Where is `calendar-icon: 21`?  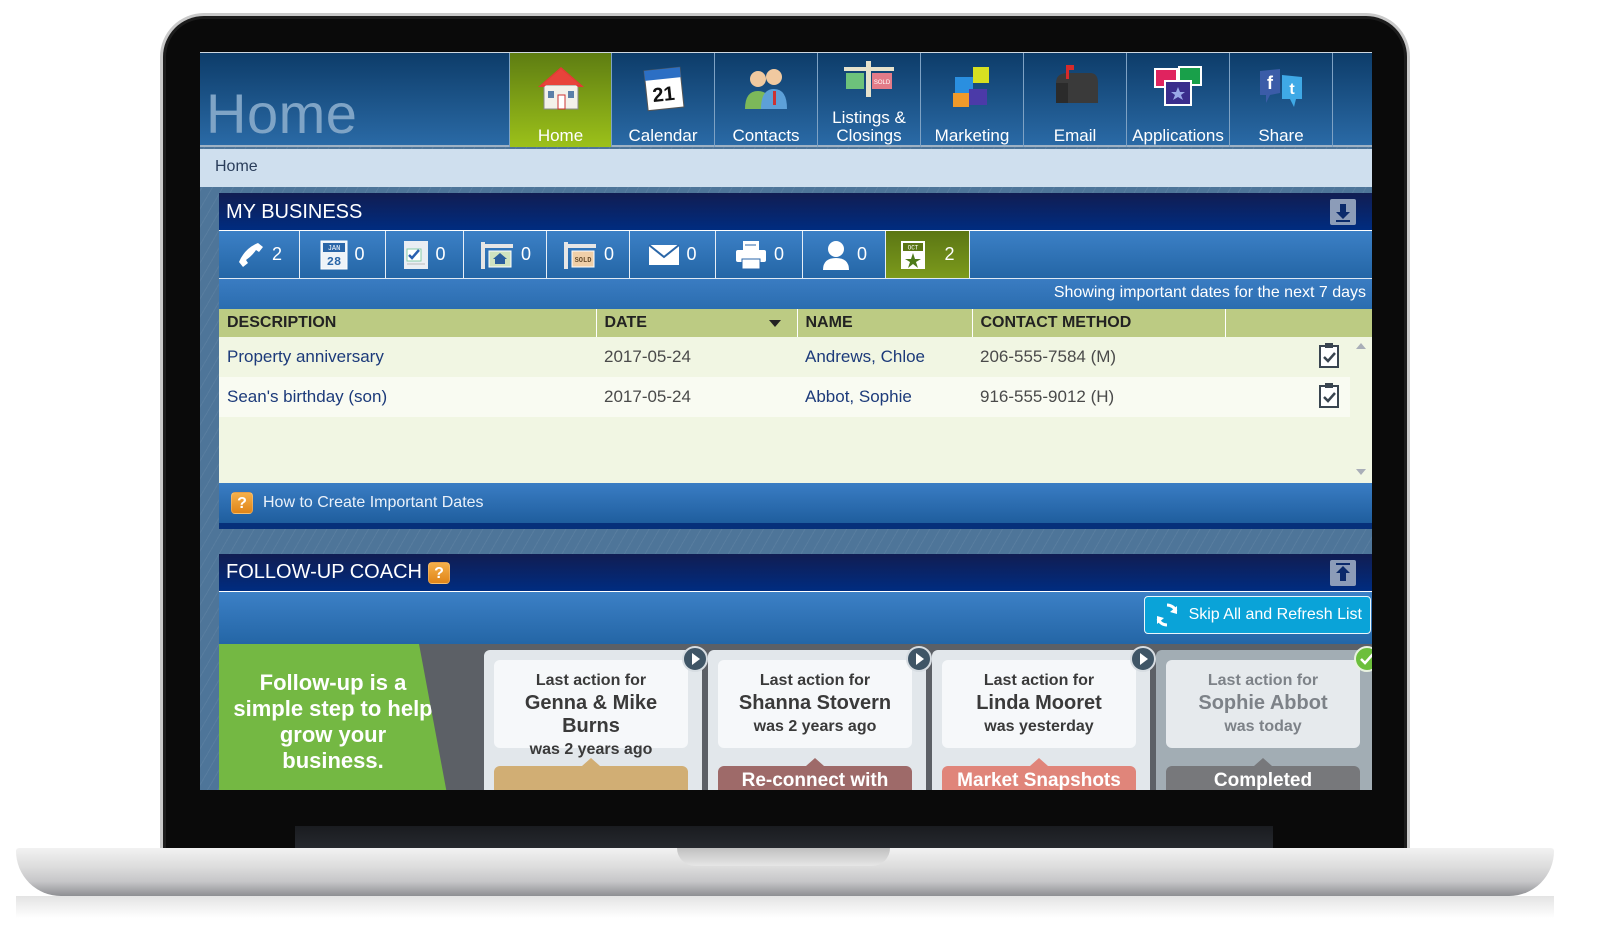
calendar-icon: 21 is located at coordinates (664, 89).